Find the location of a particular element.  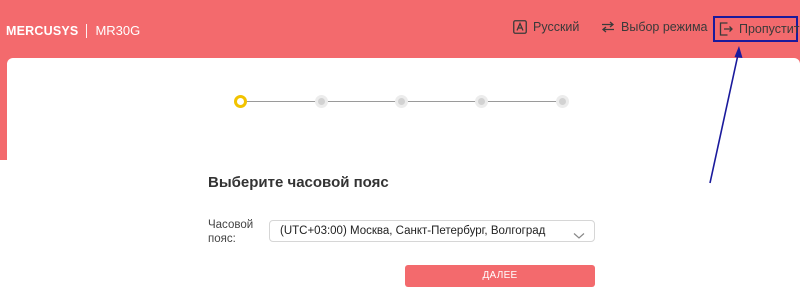

next-button: ДАЛЕЕ is located at coordinates (500, 276).